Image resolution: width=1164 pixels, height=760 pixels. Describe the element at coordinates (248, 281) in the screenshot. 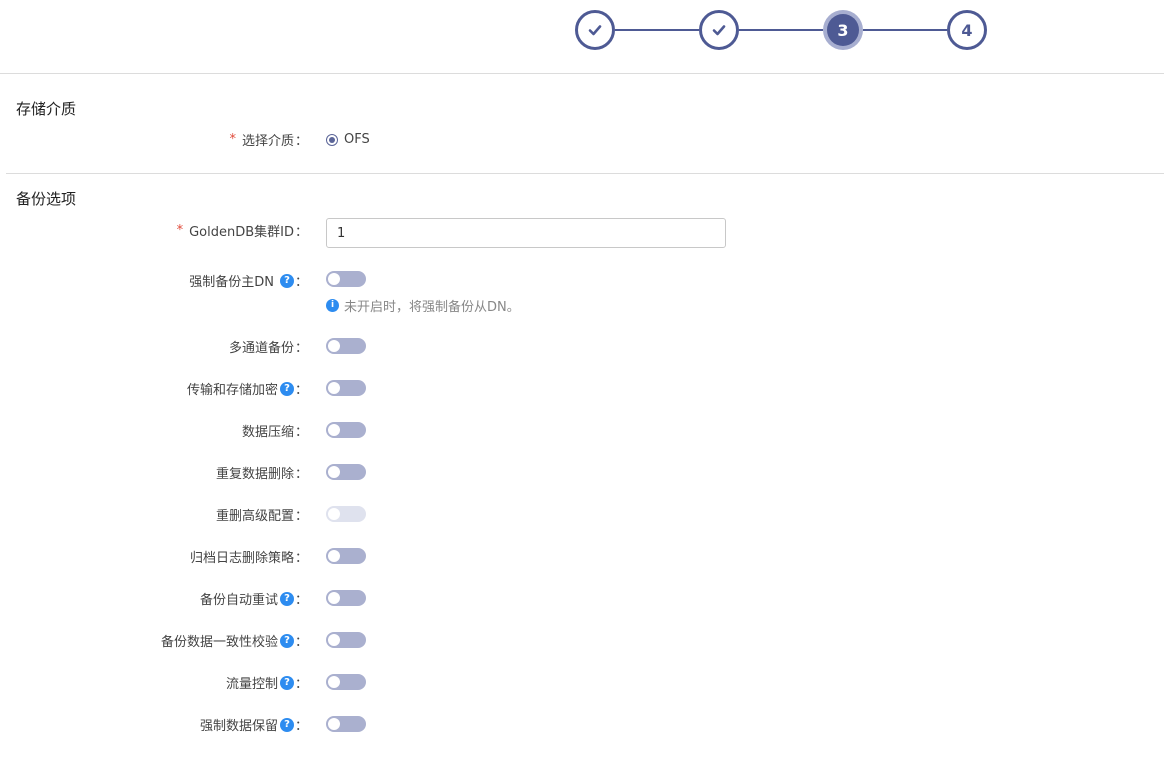

I see `force-primary-label: 强制备份主DN ? ：` at that location.